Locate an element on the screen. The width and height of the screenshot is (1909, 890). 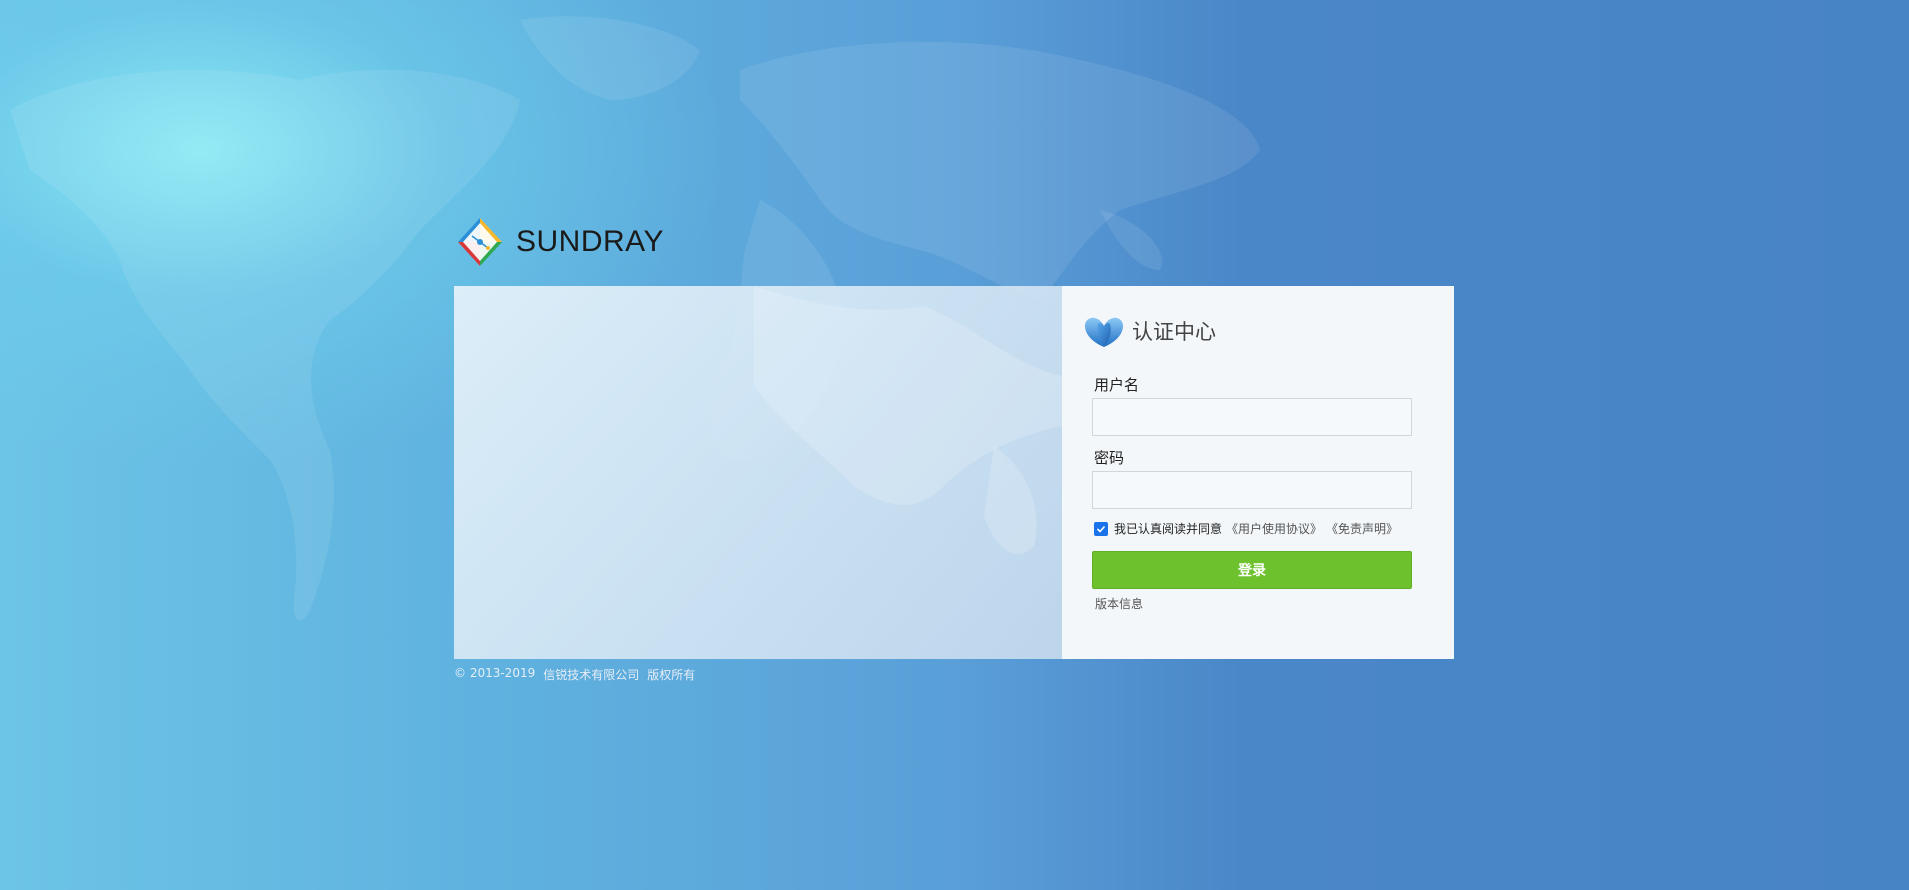
username-label: 用户名 is located at coordinates (1117, 385).